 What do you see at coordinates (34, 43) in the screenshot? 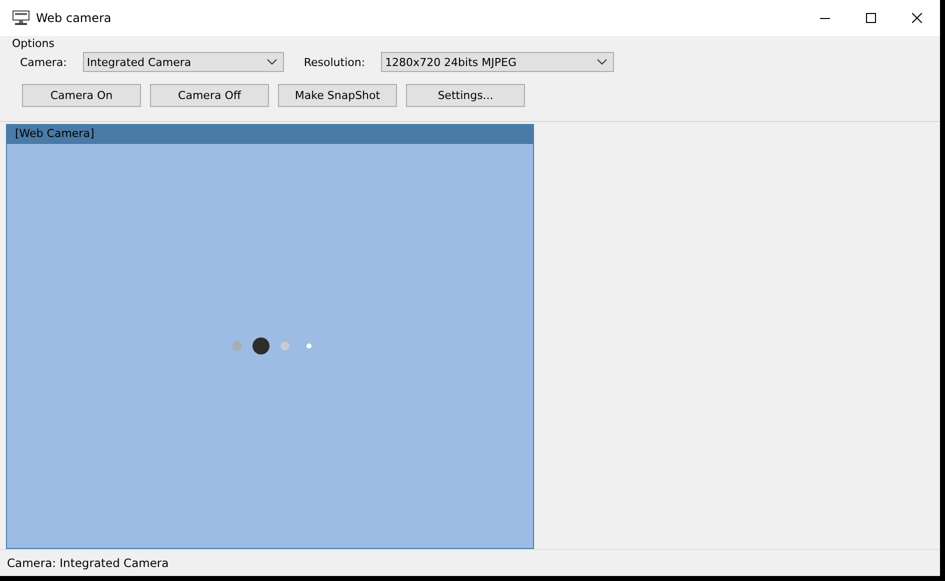
I see `group-title: Options` at bounding box center [34, 43].